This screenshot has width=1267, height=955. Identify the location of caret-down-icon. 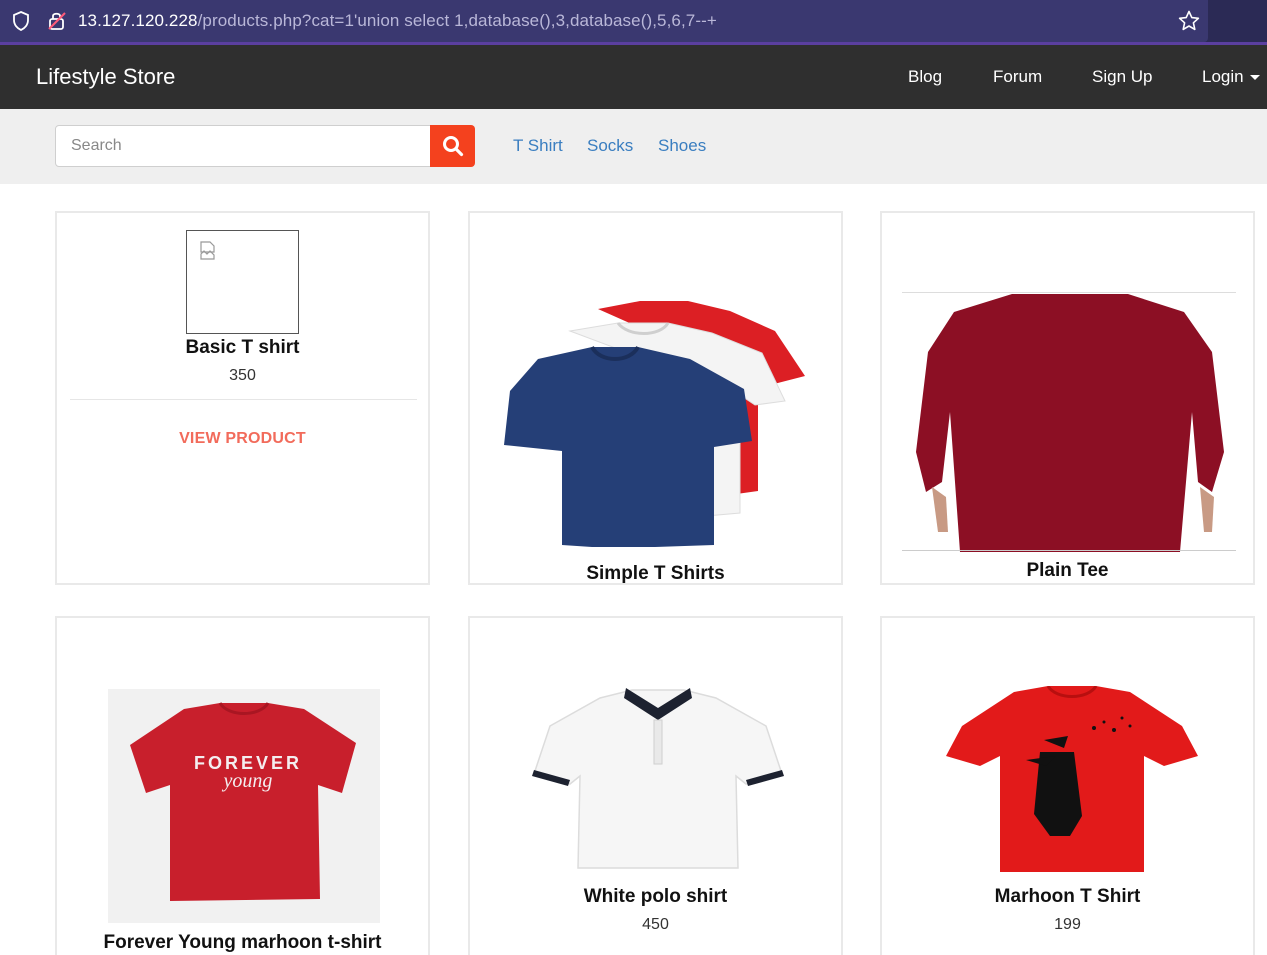
(1254, 78).